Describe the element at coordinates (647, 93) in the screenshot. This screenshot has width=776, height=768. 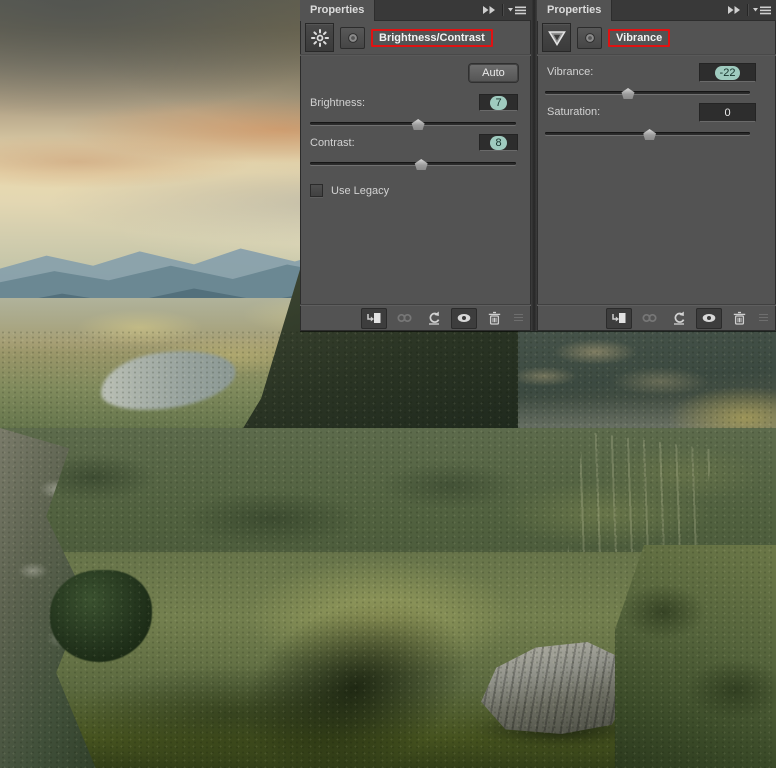
I see `vibrance-slider` at that location.